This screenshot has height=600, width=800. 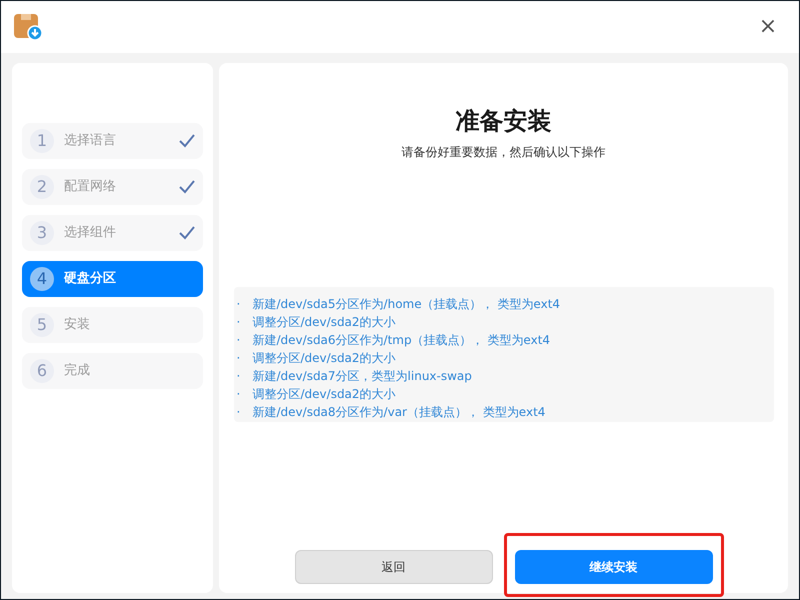 What do you see at coordinates (90, 233) in the screenshot?
I see `step-label: 选择组件` at bounding box center [90, 233].